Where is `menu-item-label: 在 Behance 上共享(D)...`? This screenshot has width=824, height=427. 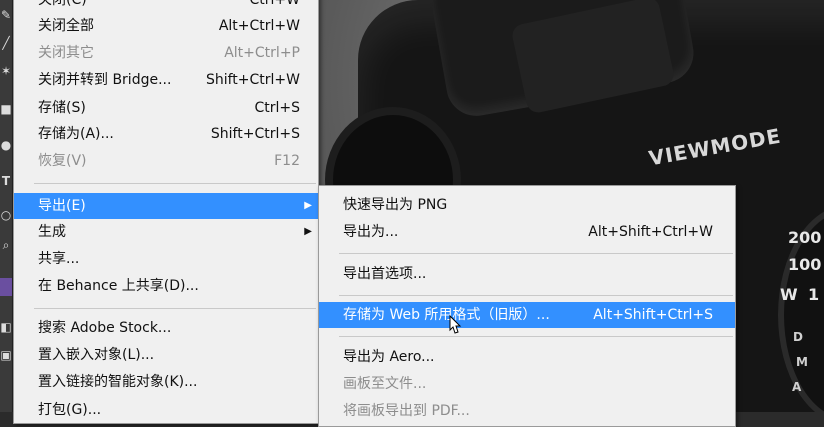
menu-item-label: 在 Behance 上共享(D)... is located at coordinates (118, 286).